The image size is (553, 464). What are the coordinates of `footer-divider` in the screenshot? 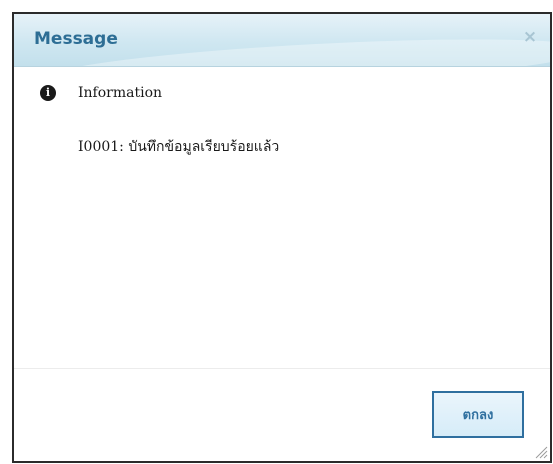 It's located at (282, 368).